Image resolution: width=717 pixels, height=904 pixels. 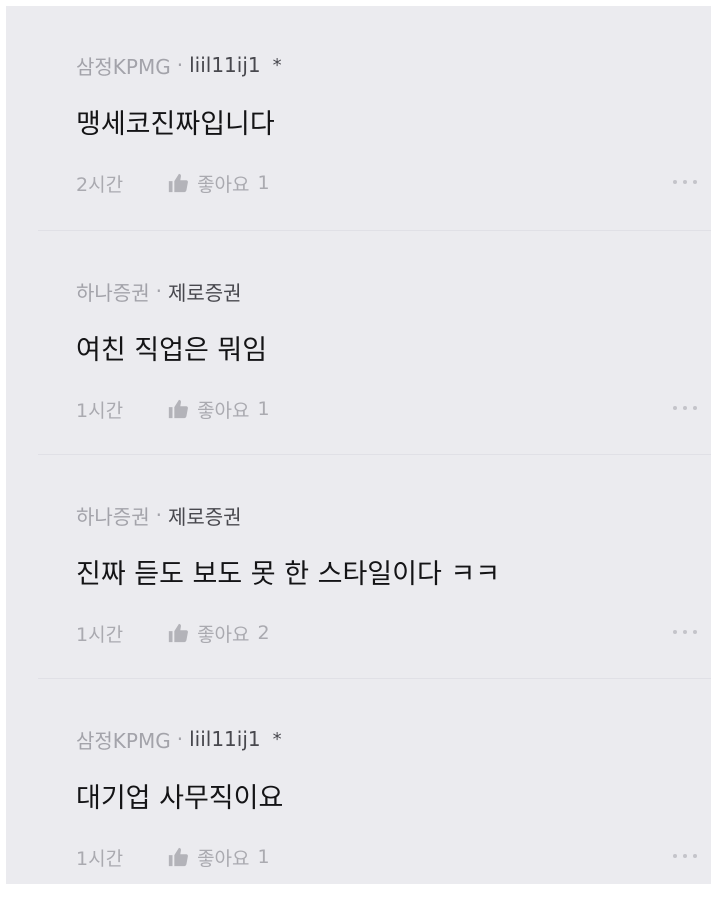 What do you see at coordinates (175, 124) in the screenshot?
I see `comment-text: 맹세코진짜입니다` at bounding box center [175, 124].